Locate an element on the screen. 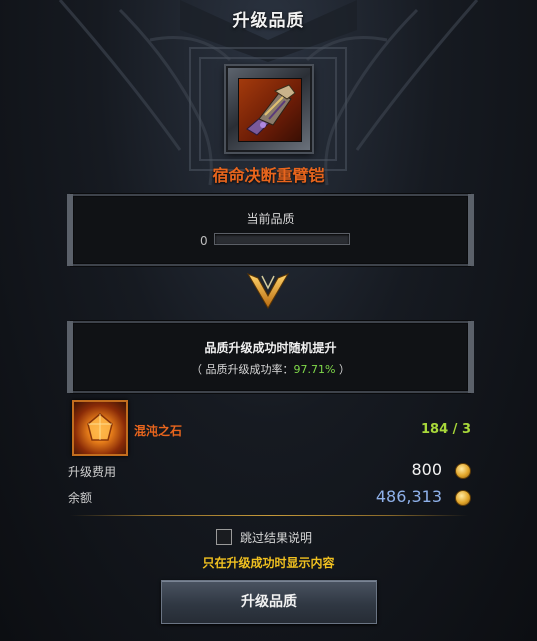  success-rate-prefix: （ 品质升级成功率： is located at coordinates (242, 369).